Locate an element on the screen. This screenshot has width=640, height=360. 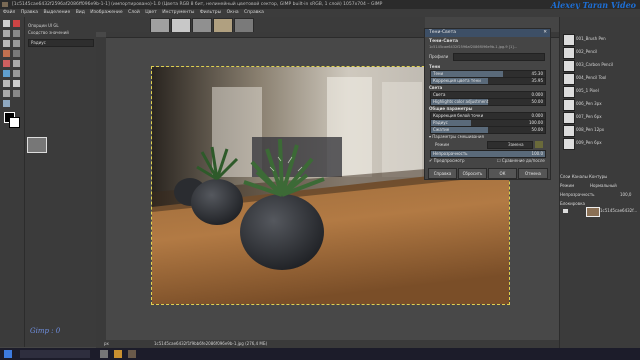
bucket-fill-icon is located at coordinates (16, 53).